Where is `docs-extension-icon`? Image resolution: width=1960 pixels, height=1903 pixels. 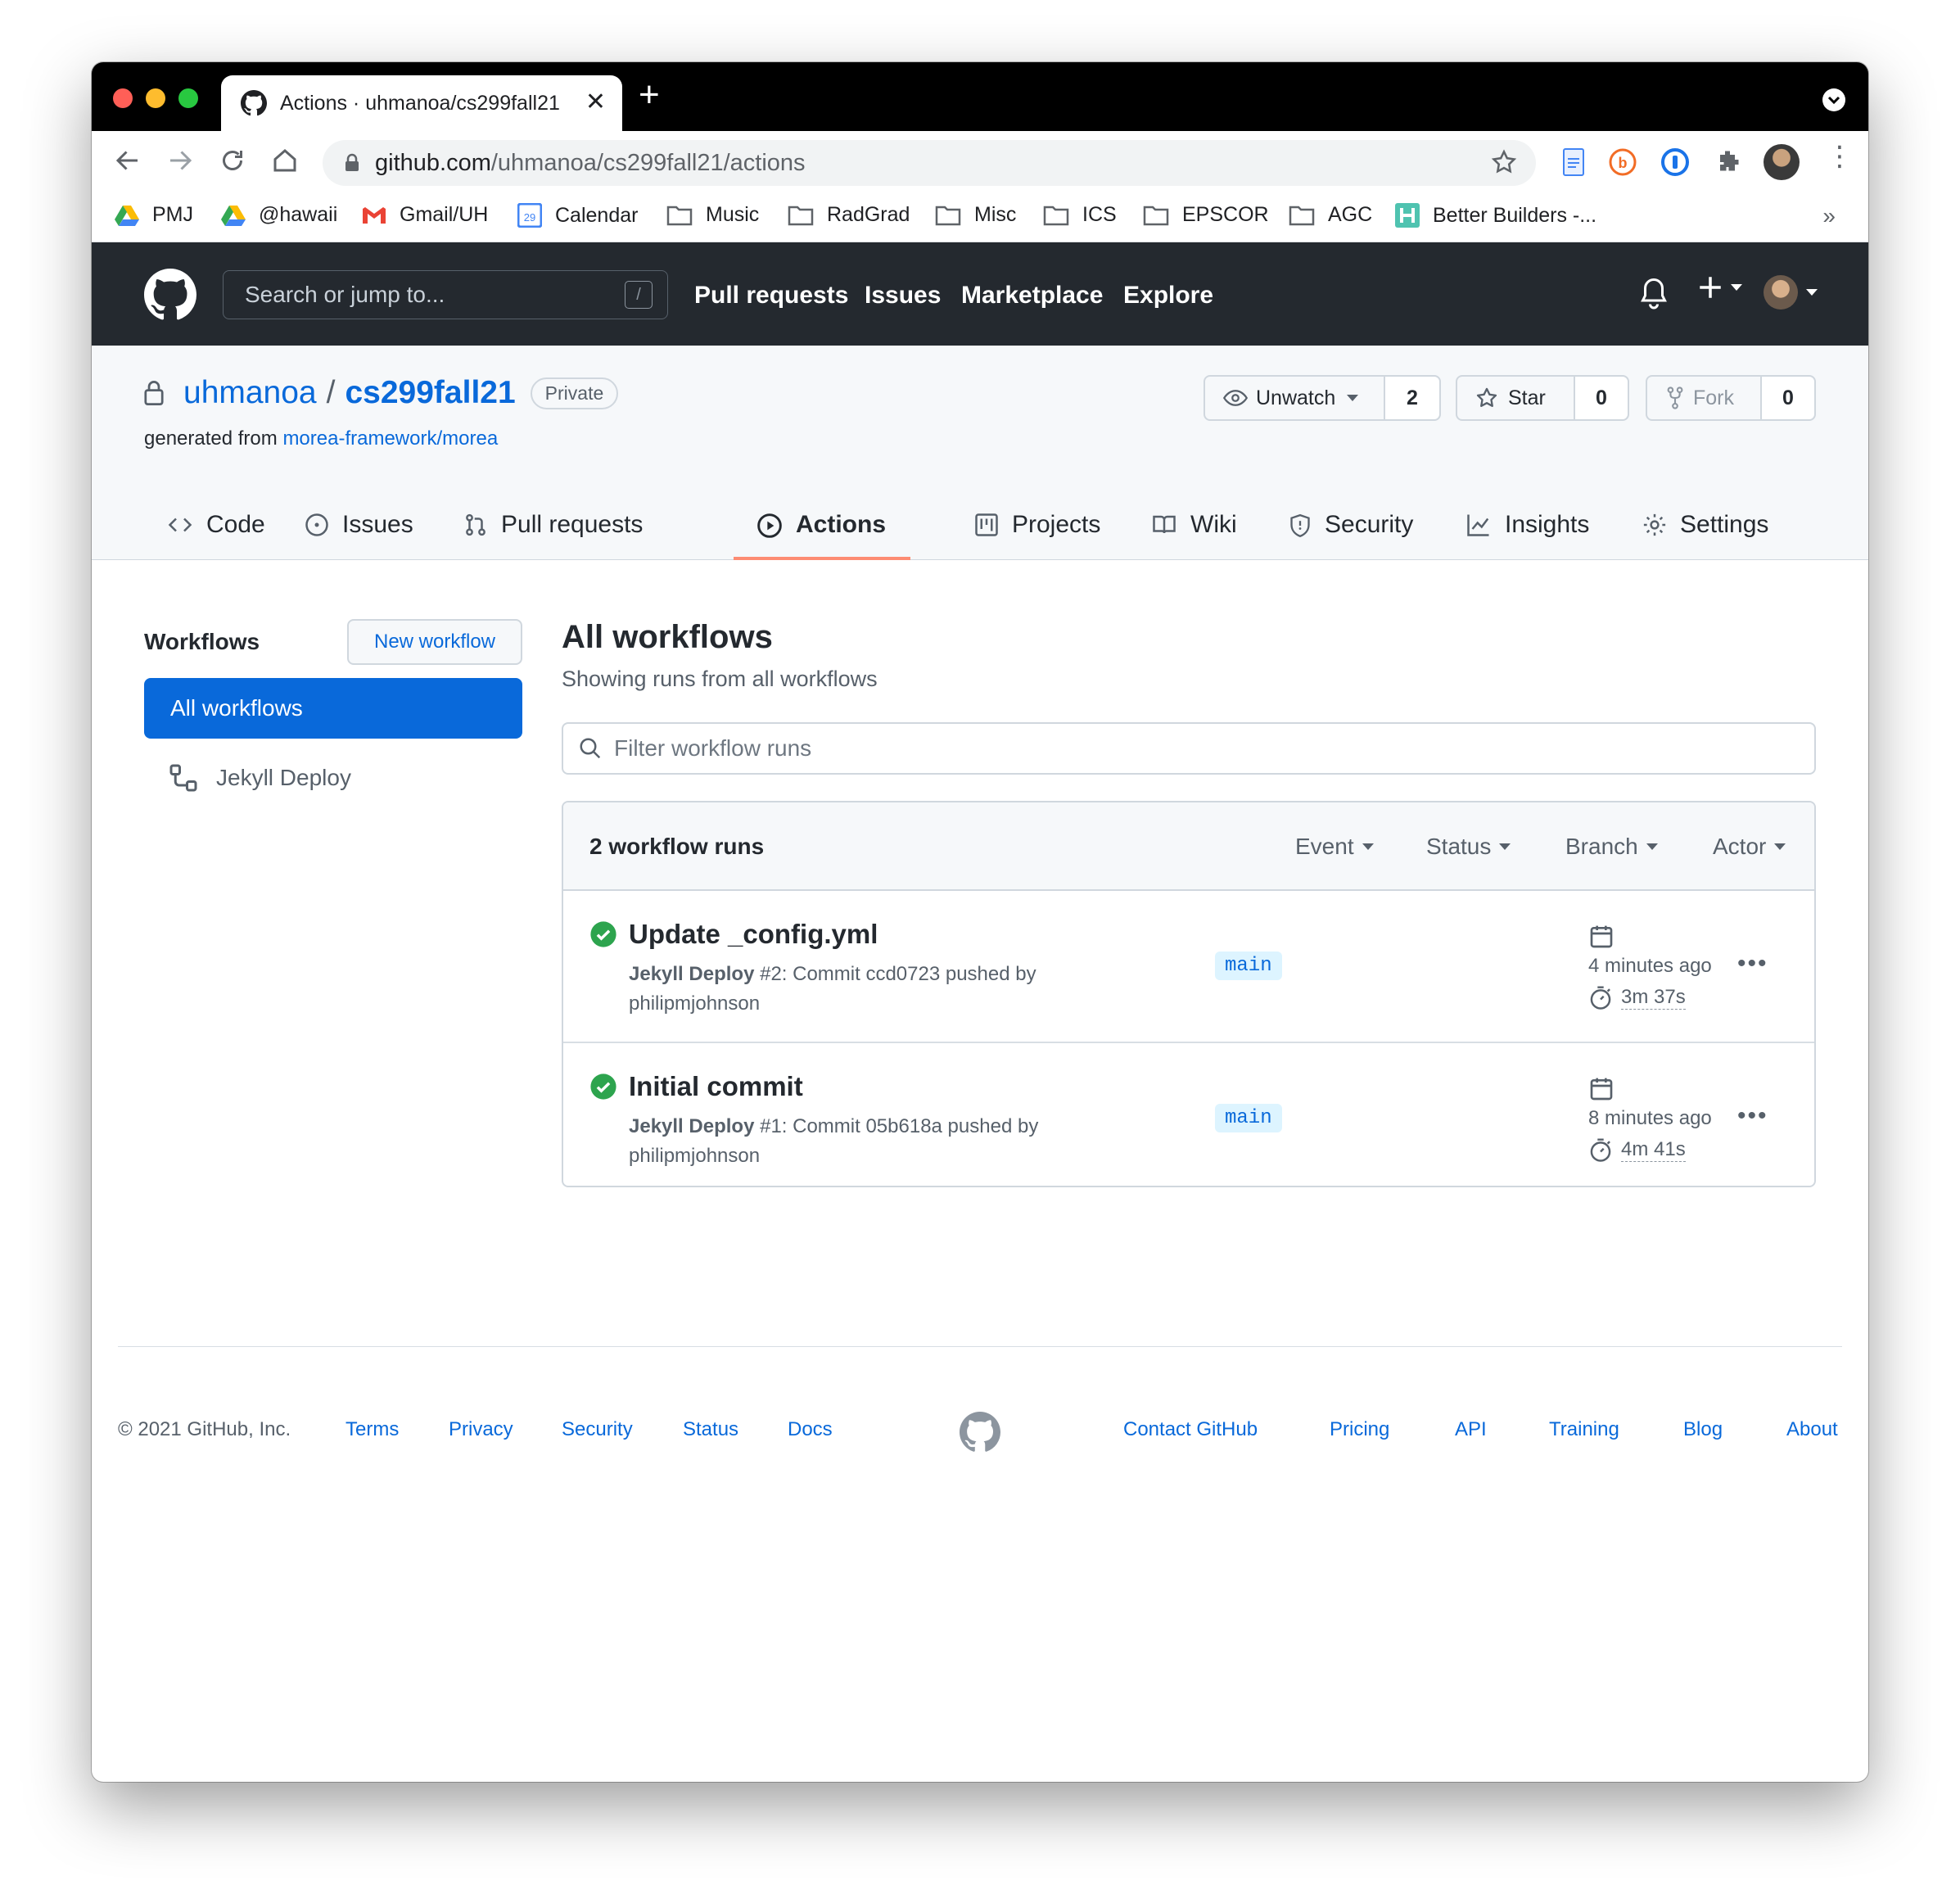
docs-extension-icon is located at coordinates (1573, 162).